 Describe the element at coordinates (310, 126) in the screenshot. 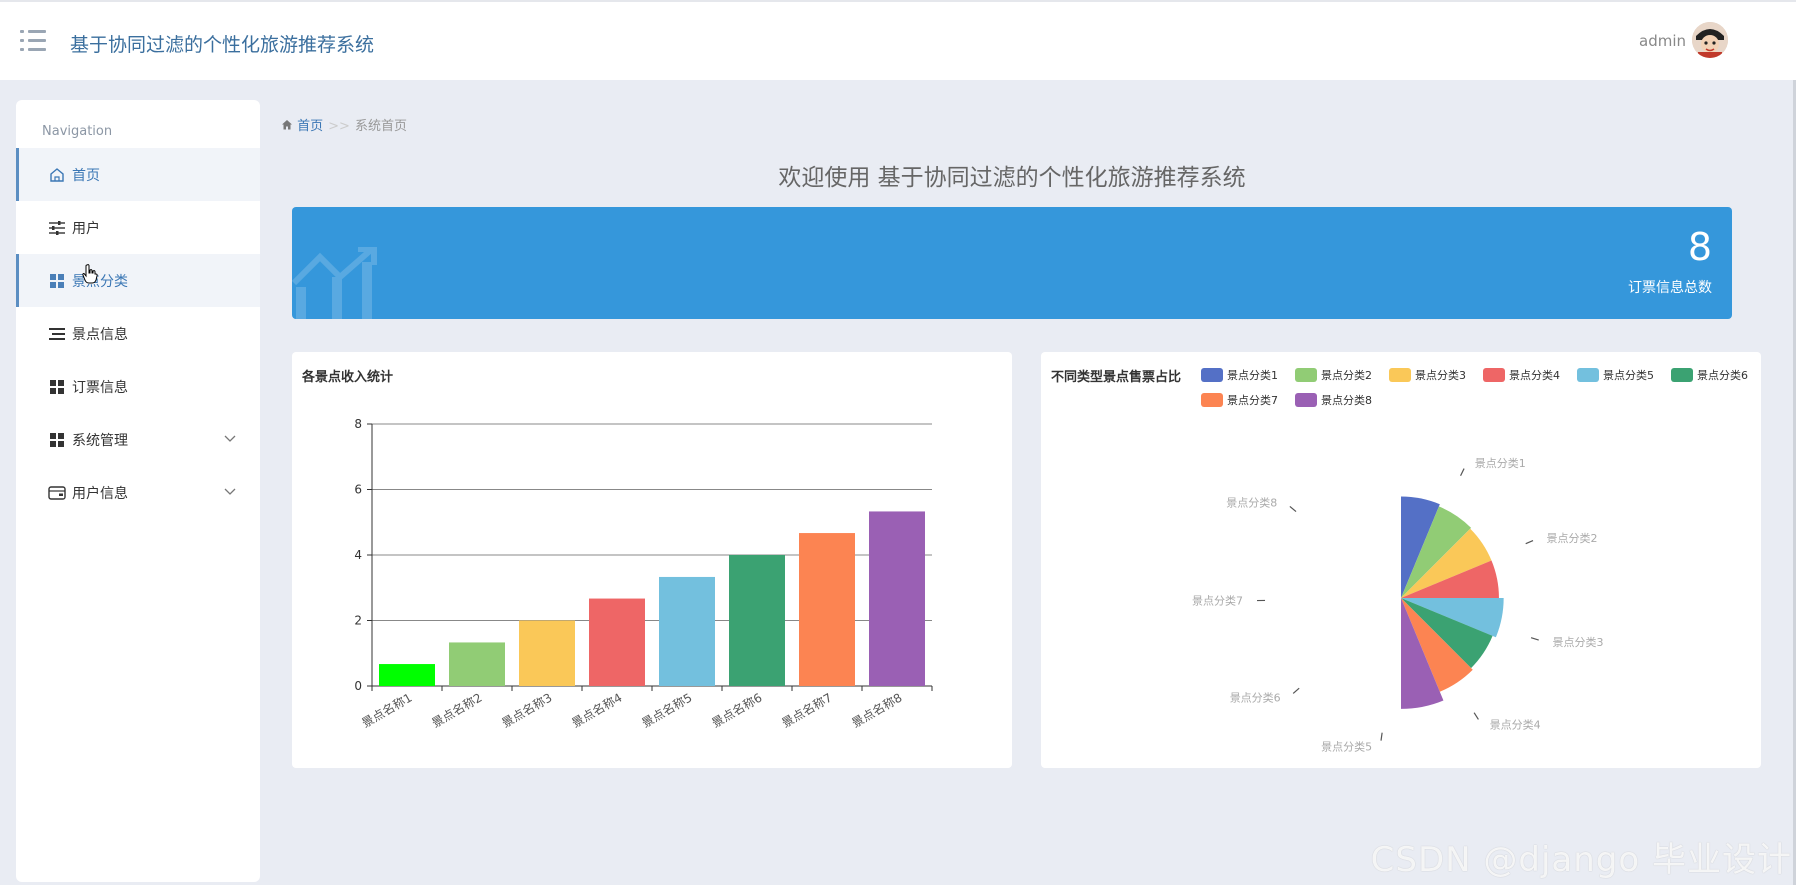

I see `breadcrumb-home-link: 首页` at that location.